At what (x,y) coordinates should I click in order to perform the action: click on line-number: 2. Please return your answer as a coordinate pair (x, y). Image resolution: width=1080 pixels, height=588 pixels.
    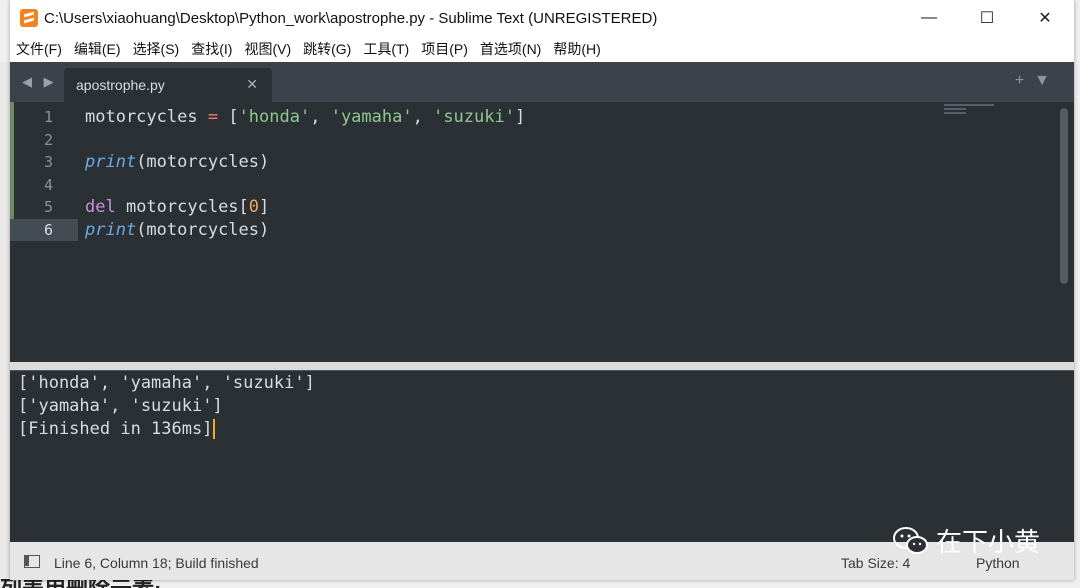
    Looking at the image, I should click on (48, 139).